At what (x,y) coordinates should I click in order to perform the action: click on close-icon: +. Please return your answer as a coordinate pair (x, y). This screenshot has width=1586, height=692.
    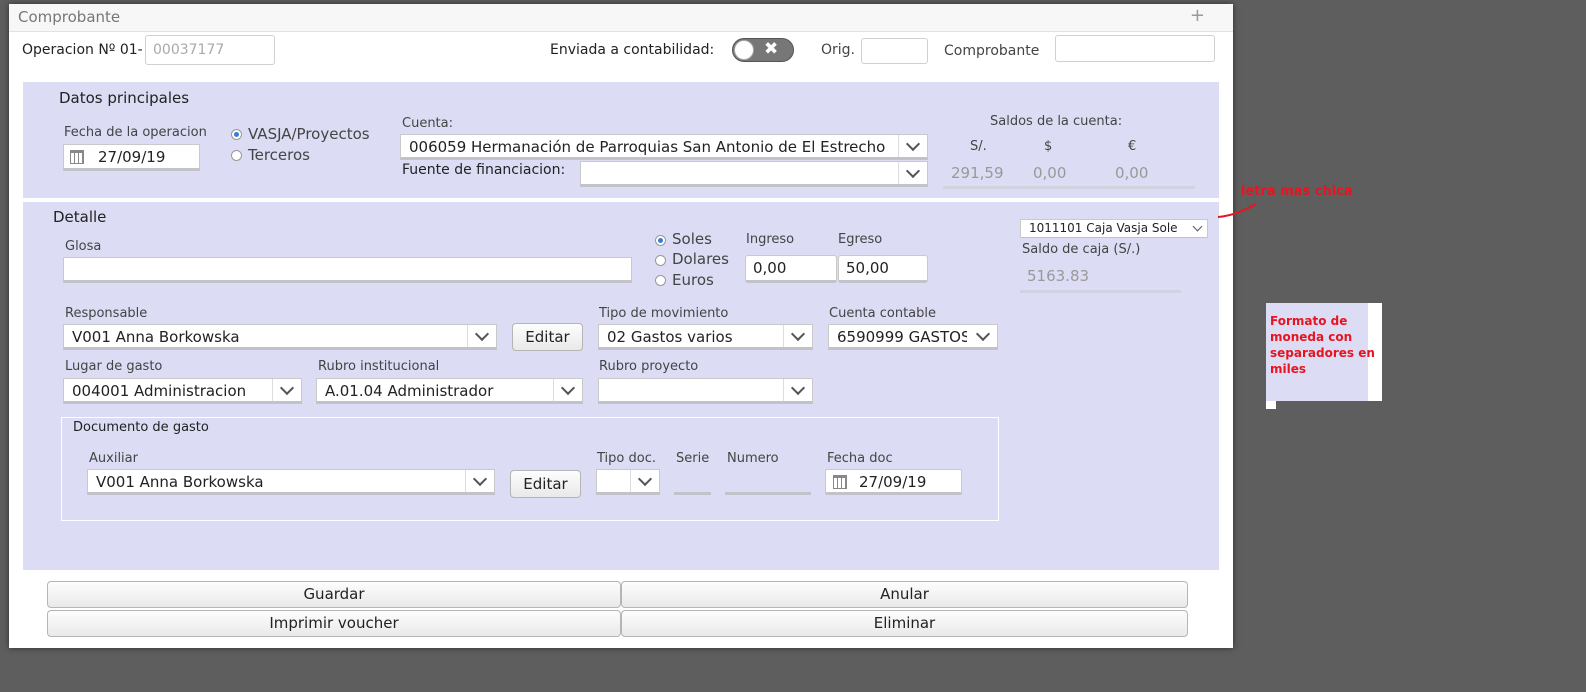
    Looking at the image, I should click on (1197, 15).